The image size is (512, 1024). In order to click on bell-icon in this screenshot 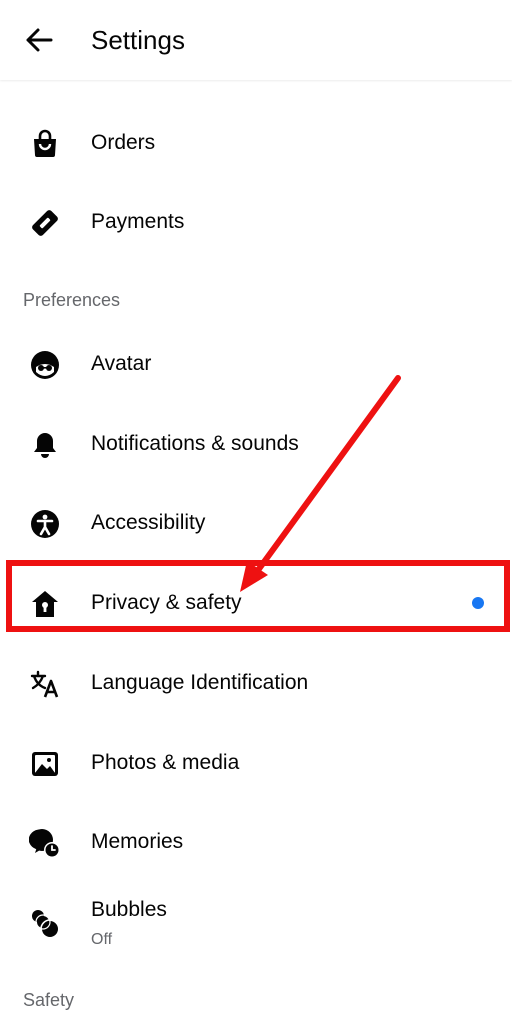, I will do `click(45, 445)`.